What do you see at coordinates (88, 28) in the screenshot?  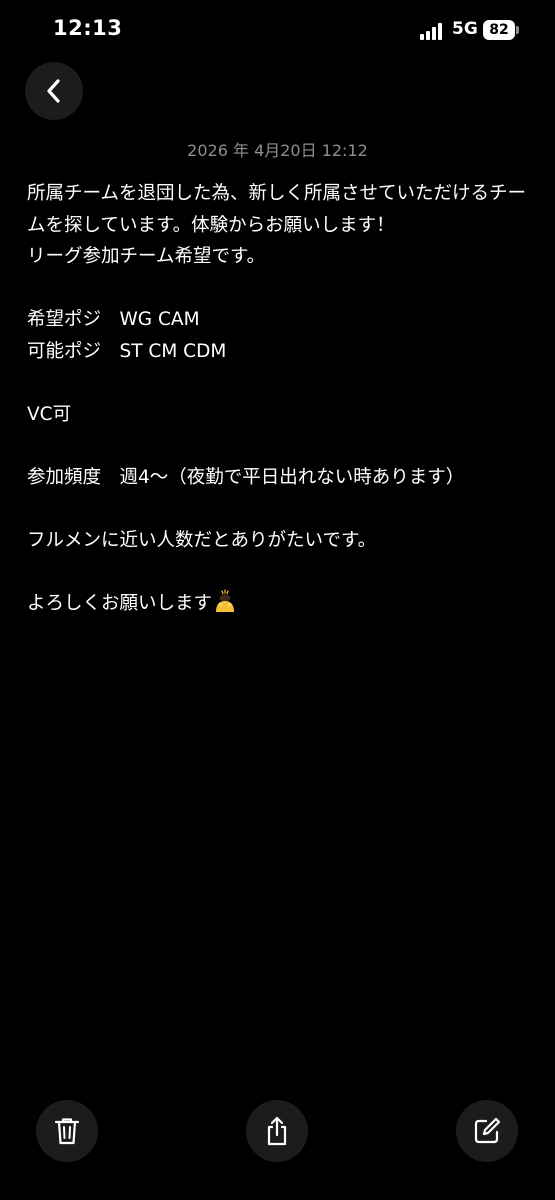 I see `status-time: 12:13` at bounding box center [88, 28].